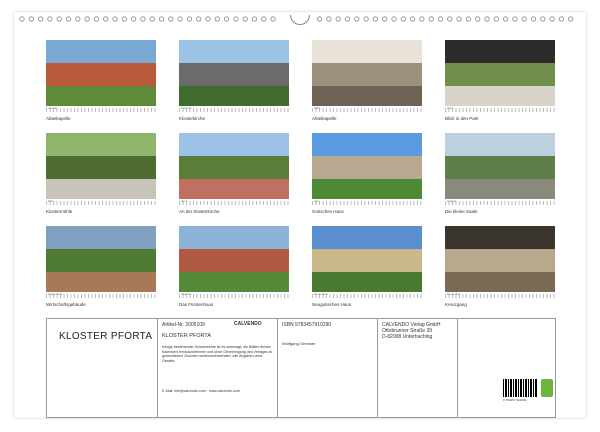 The image size is (600, 432). I want to click on barcode, so click(520, 388).